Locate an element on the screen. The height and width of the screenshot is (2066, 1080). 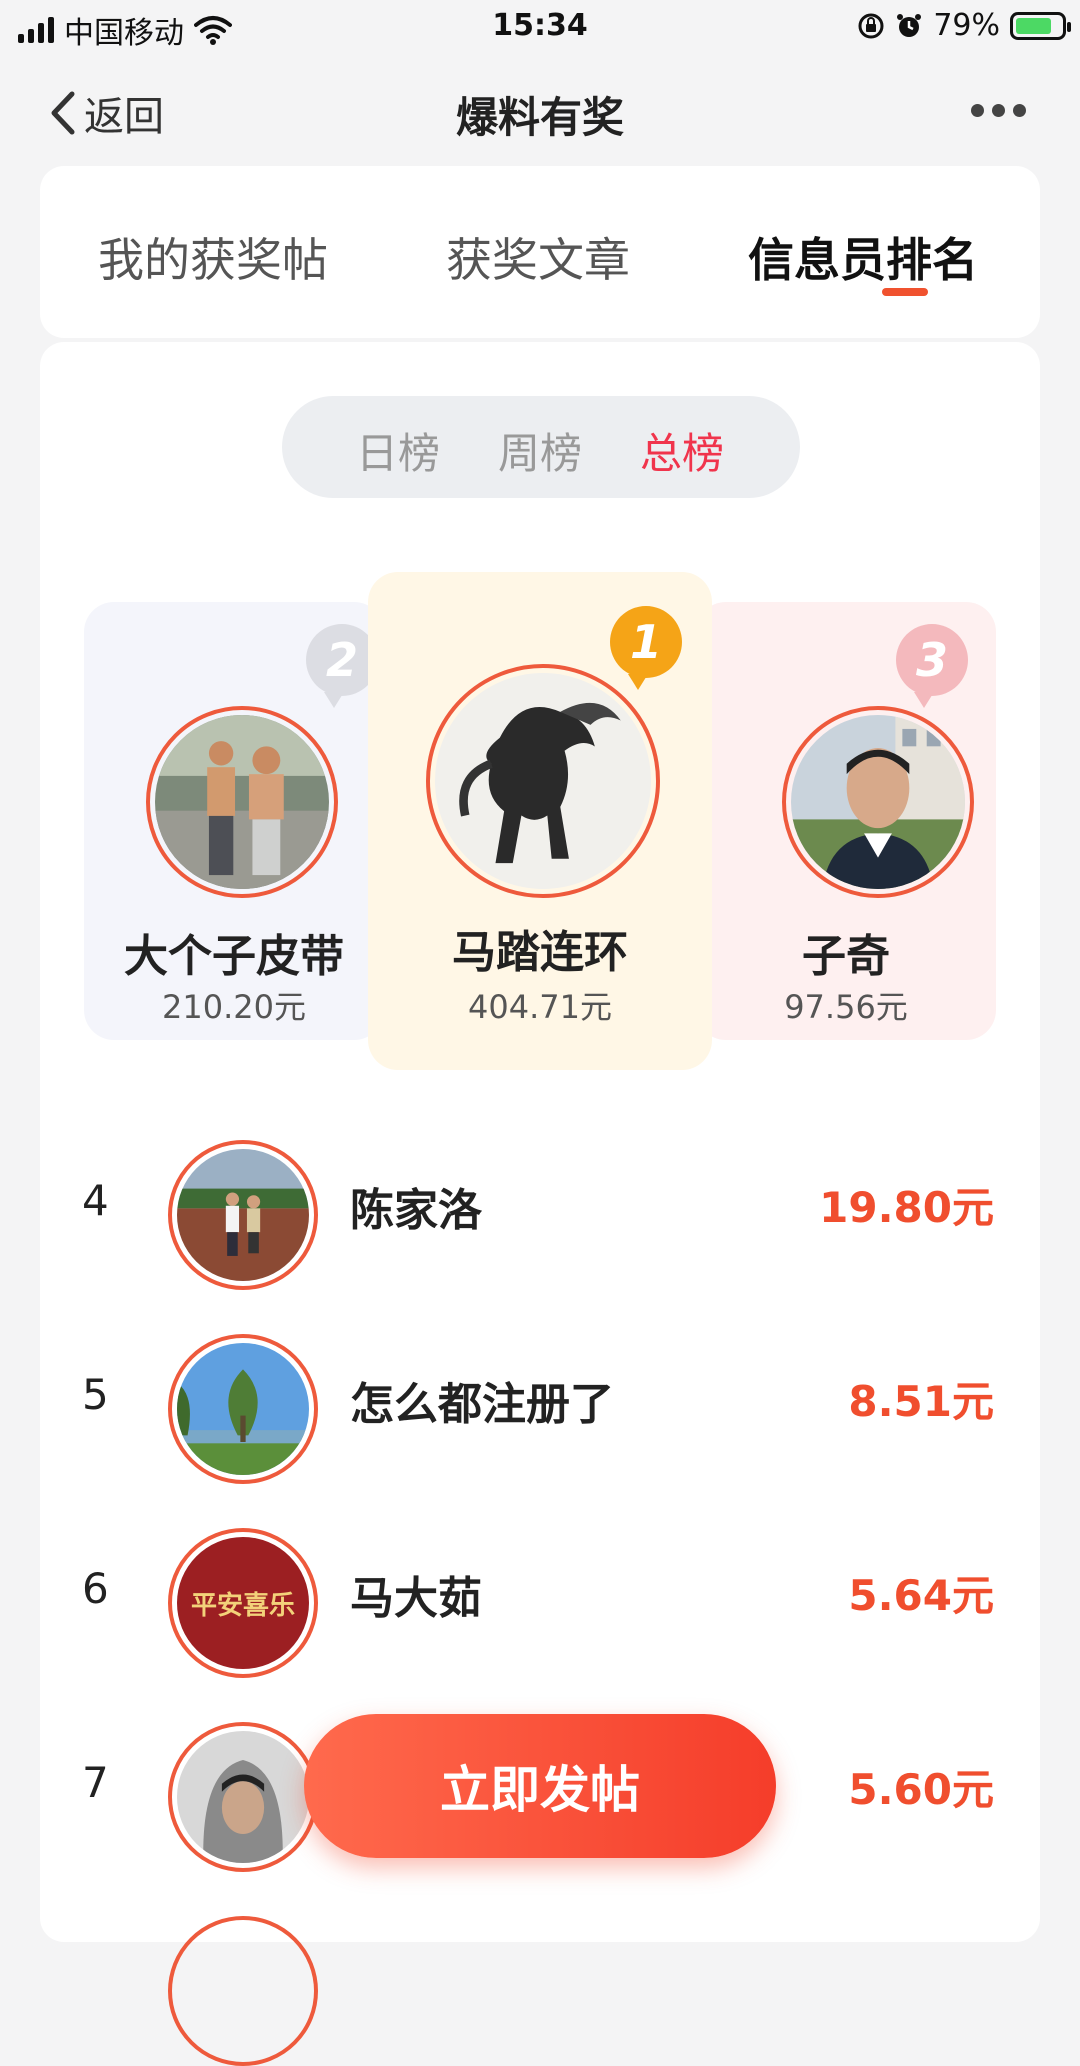
user-name: 陈家洛 is located at coordinates (416, 1210).